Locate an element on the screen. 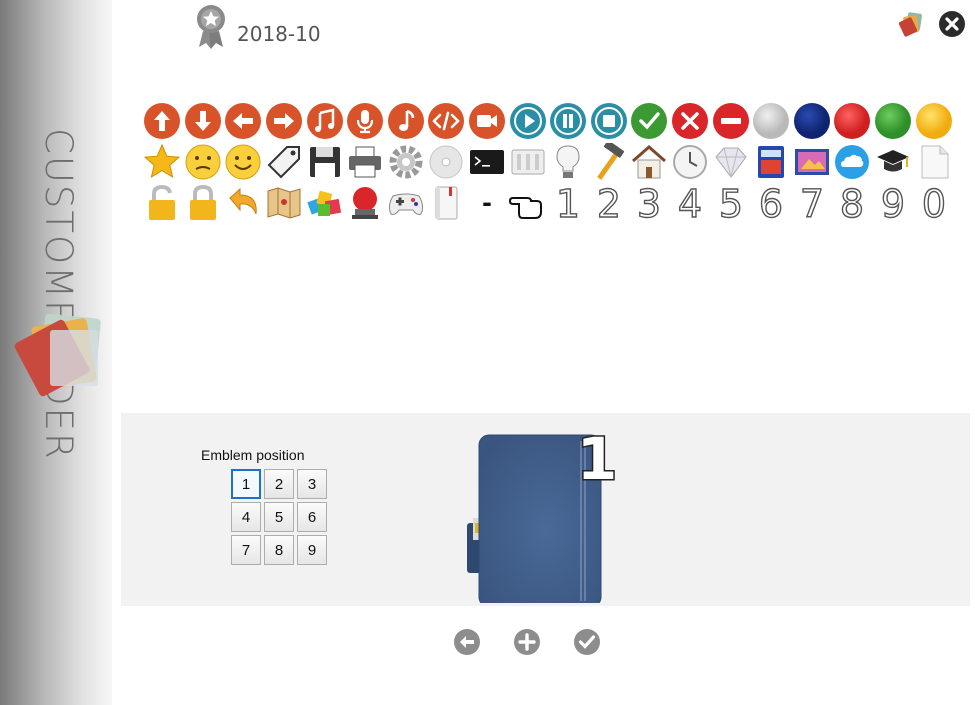  neutral-face-icon is located at coordinates (203, 161).